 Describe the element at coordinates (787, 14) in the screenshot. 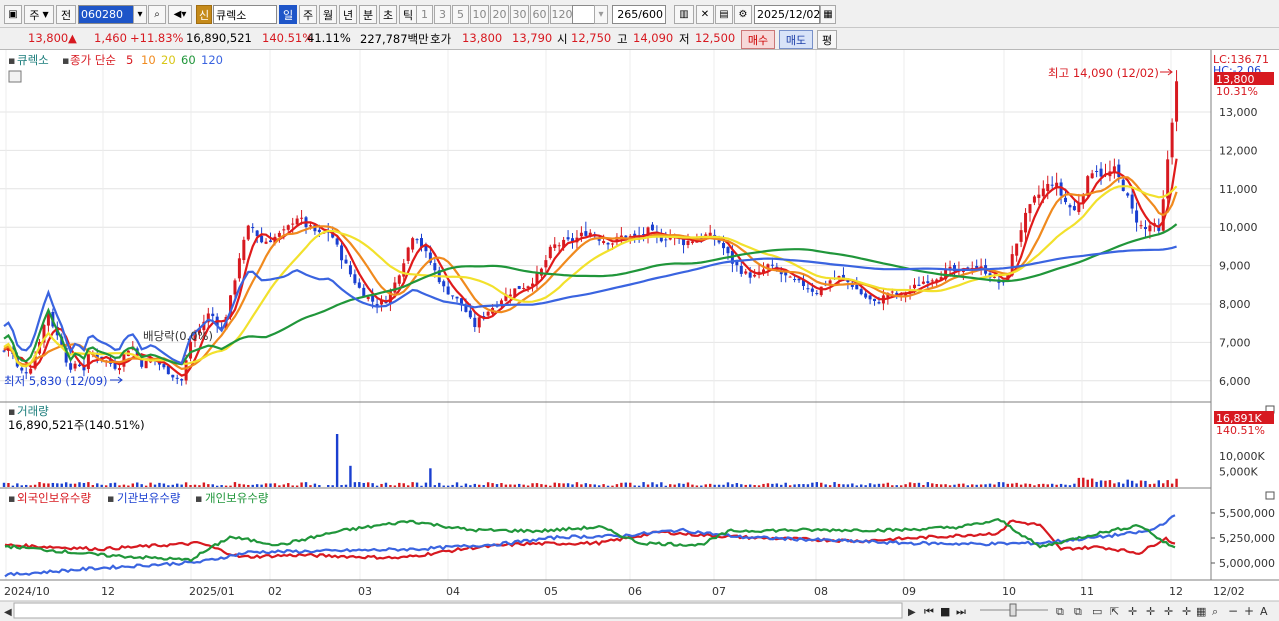

I see `date-input: 2025/12/02` at that location.